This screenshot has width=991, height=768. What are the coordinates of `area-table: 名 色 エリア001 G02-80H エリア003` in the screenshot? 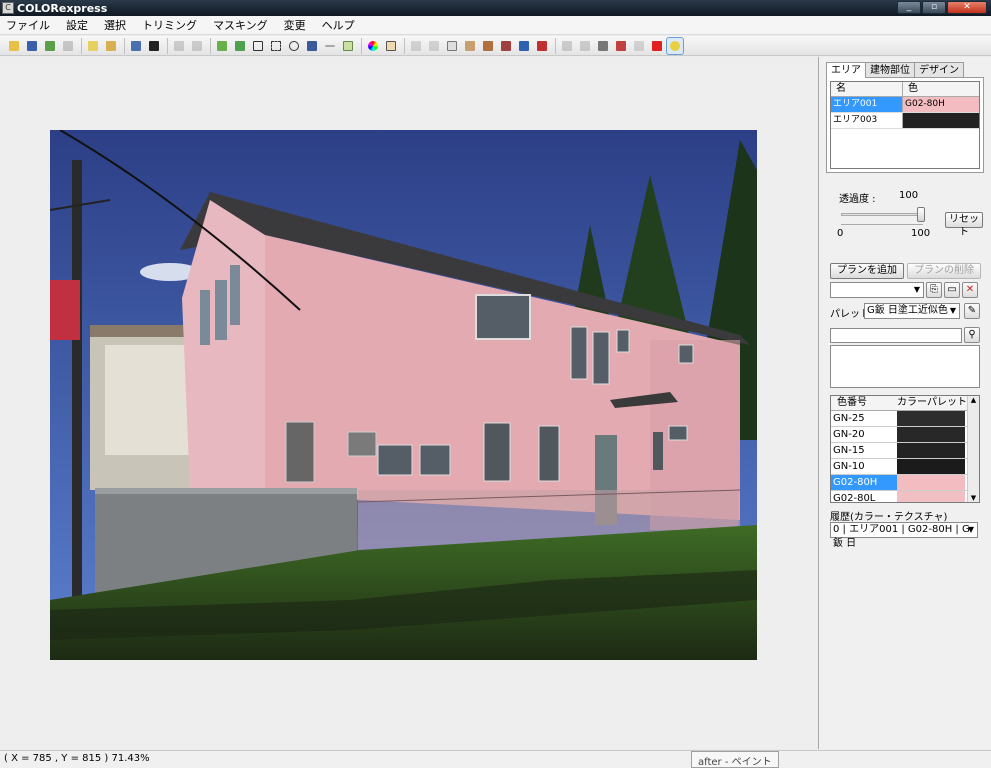 It's located at (905, 125).